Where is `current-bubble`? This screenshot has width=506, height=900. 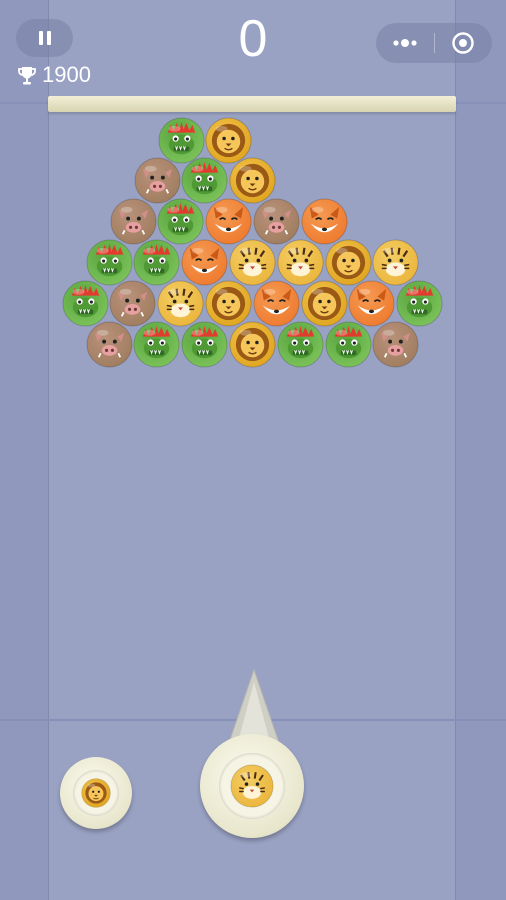 current-bubble is located at coordinates (252, 786).